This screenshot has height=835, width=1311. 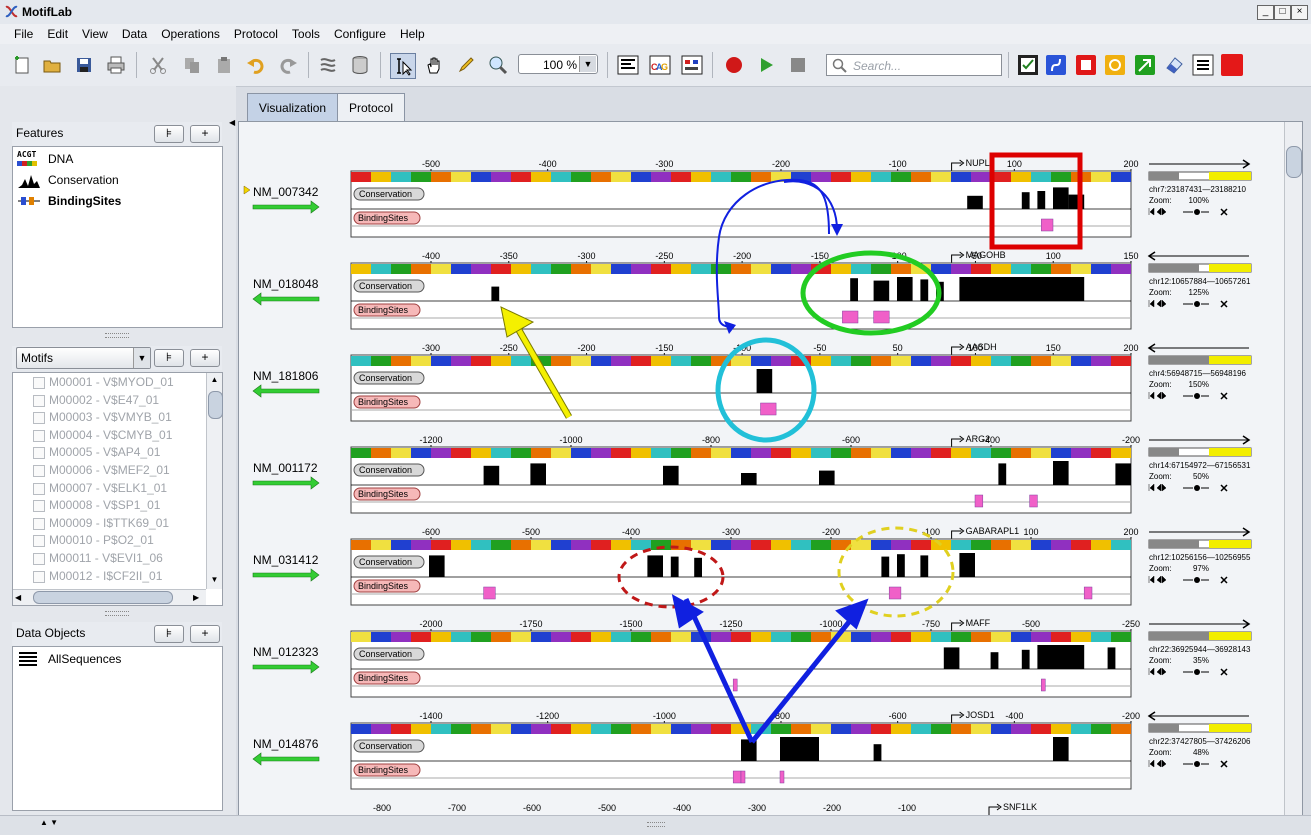 What do you see at coordinates (214, 380) in the screenshot?
I see `scroll-up-icon: ▲` at bounding box center [214, 380].